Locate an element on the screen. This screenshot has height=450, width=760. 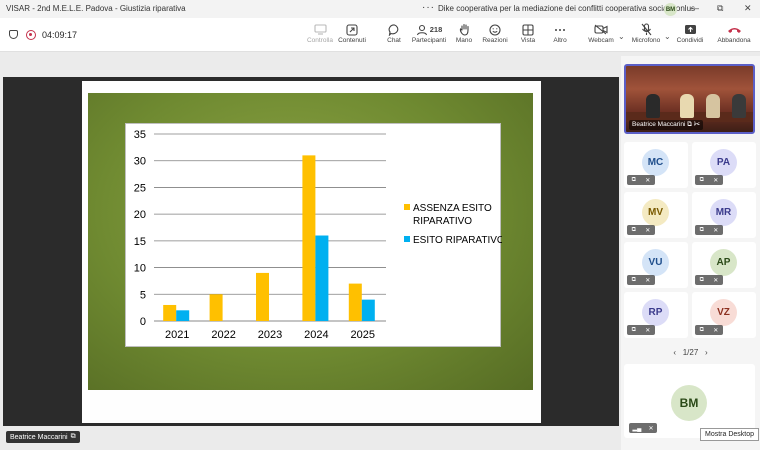
recording-icon is located at coordinates (31, 35).